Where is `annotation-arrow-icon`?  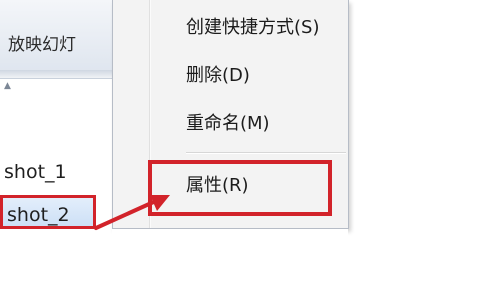
annotation-arrow-icon is located at coordinates (132, 212).